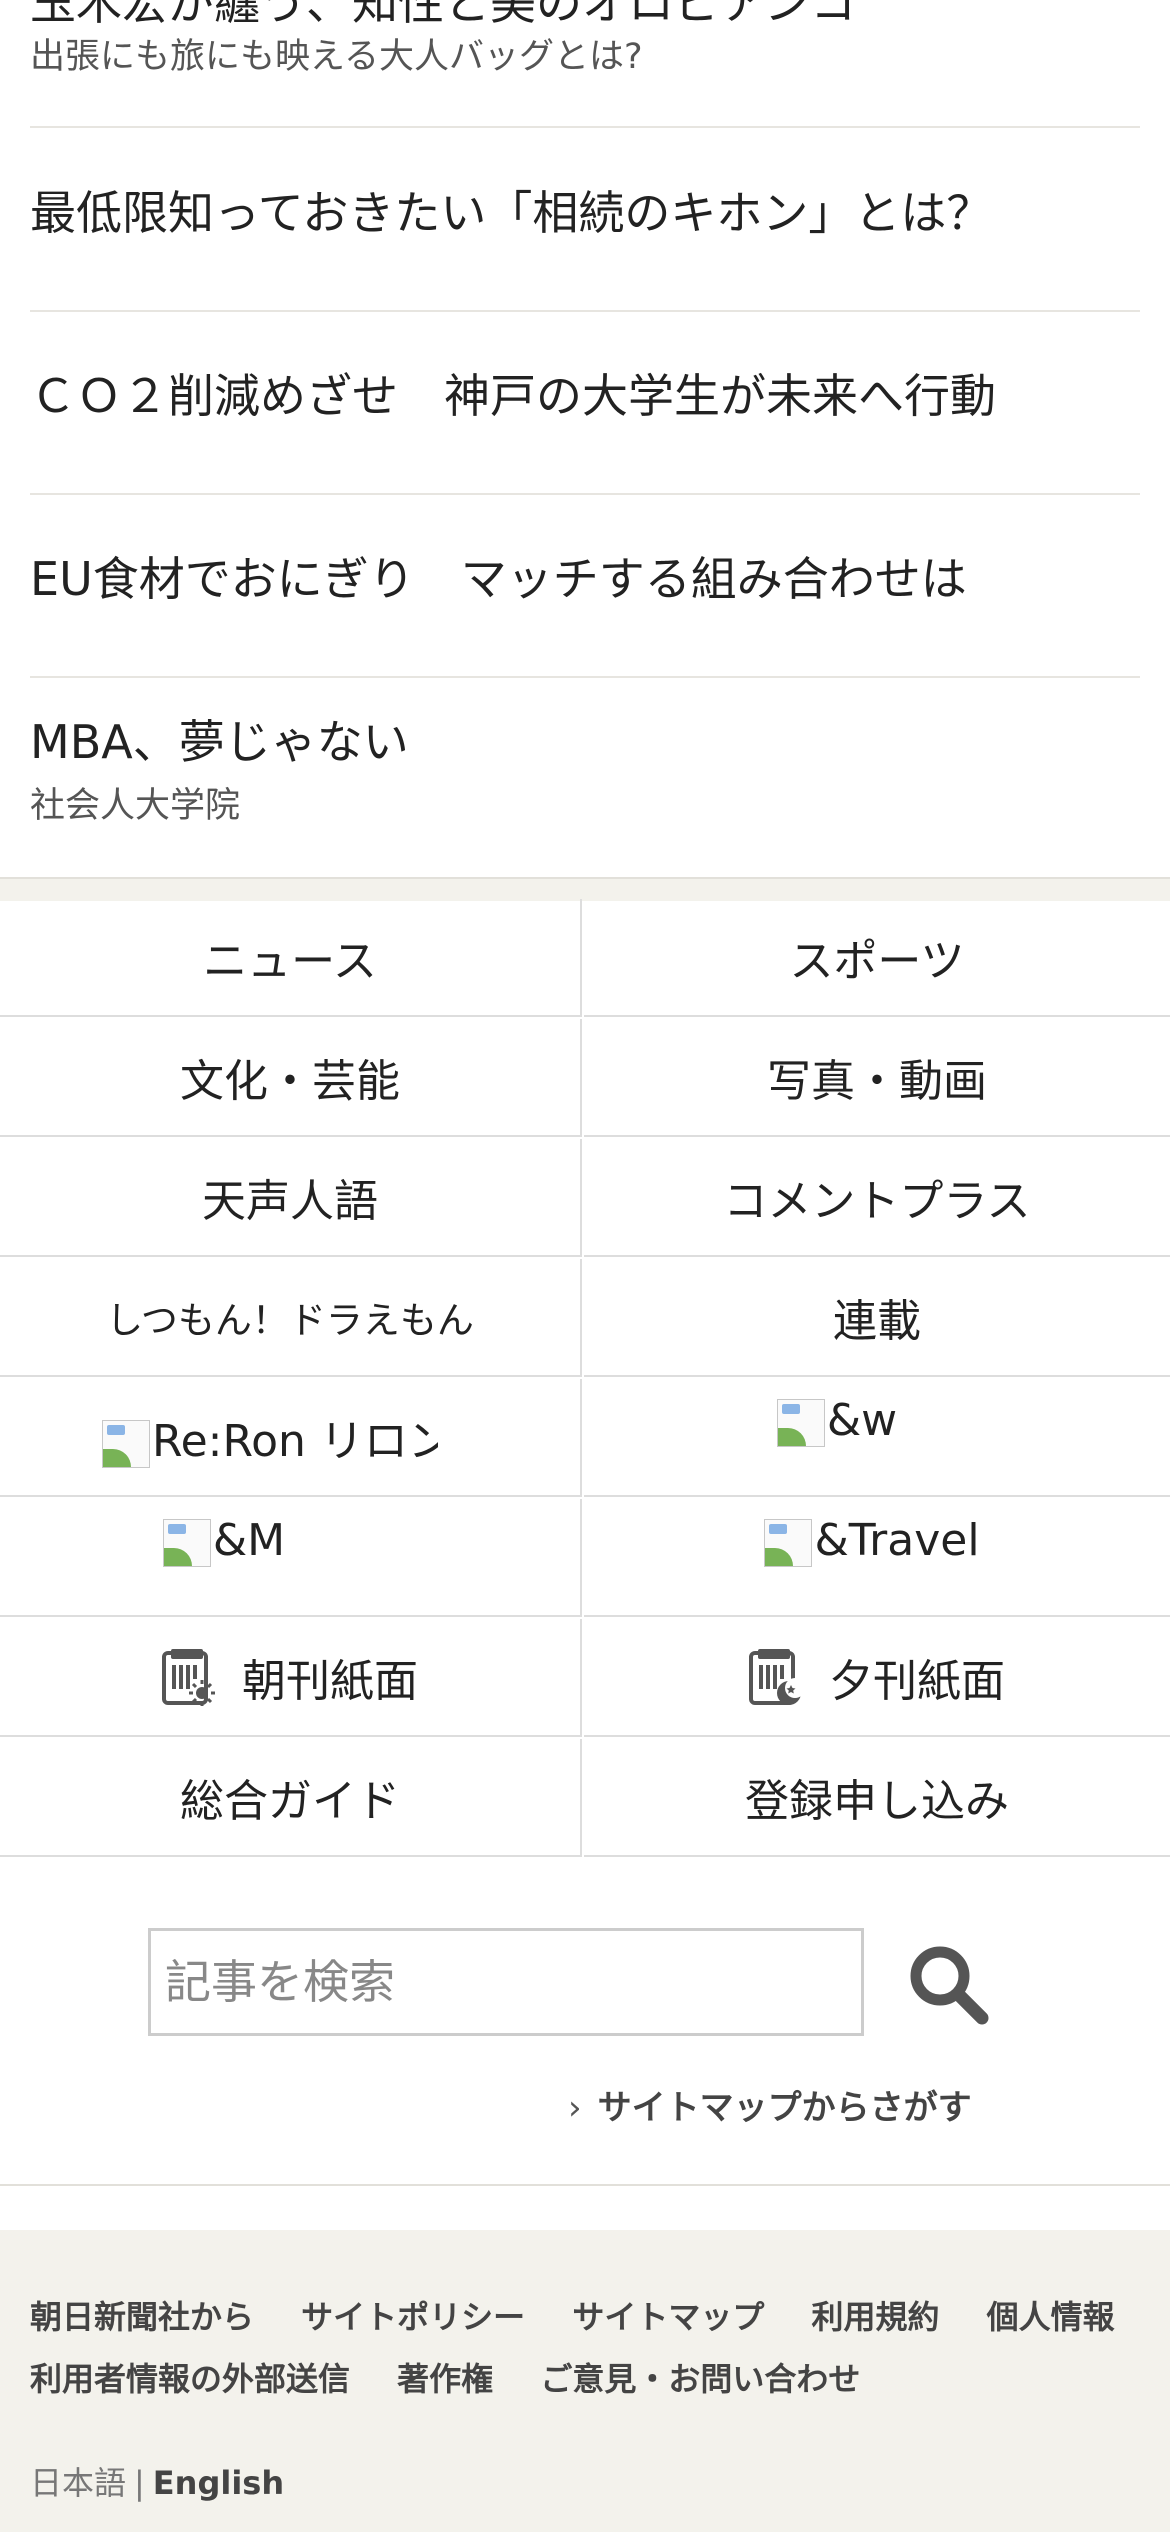 This screenshot has height=2532, width=1170. What do you see at coordinates (135, 806) in the screenshot?
I see `article-subtitle: 社会人大学院` at bounding box center [135, 806].